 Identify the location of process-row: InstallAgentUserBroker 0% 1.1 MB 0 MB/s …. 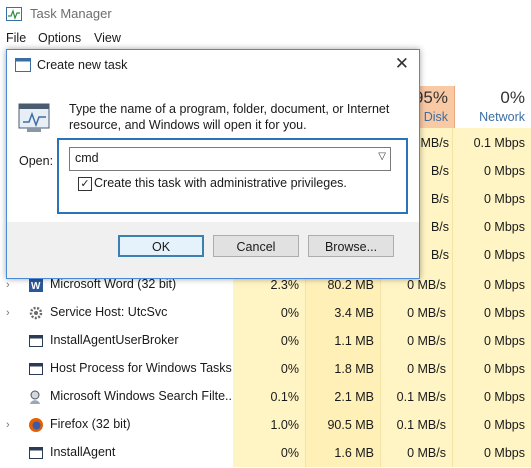
(265, 341).